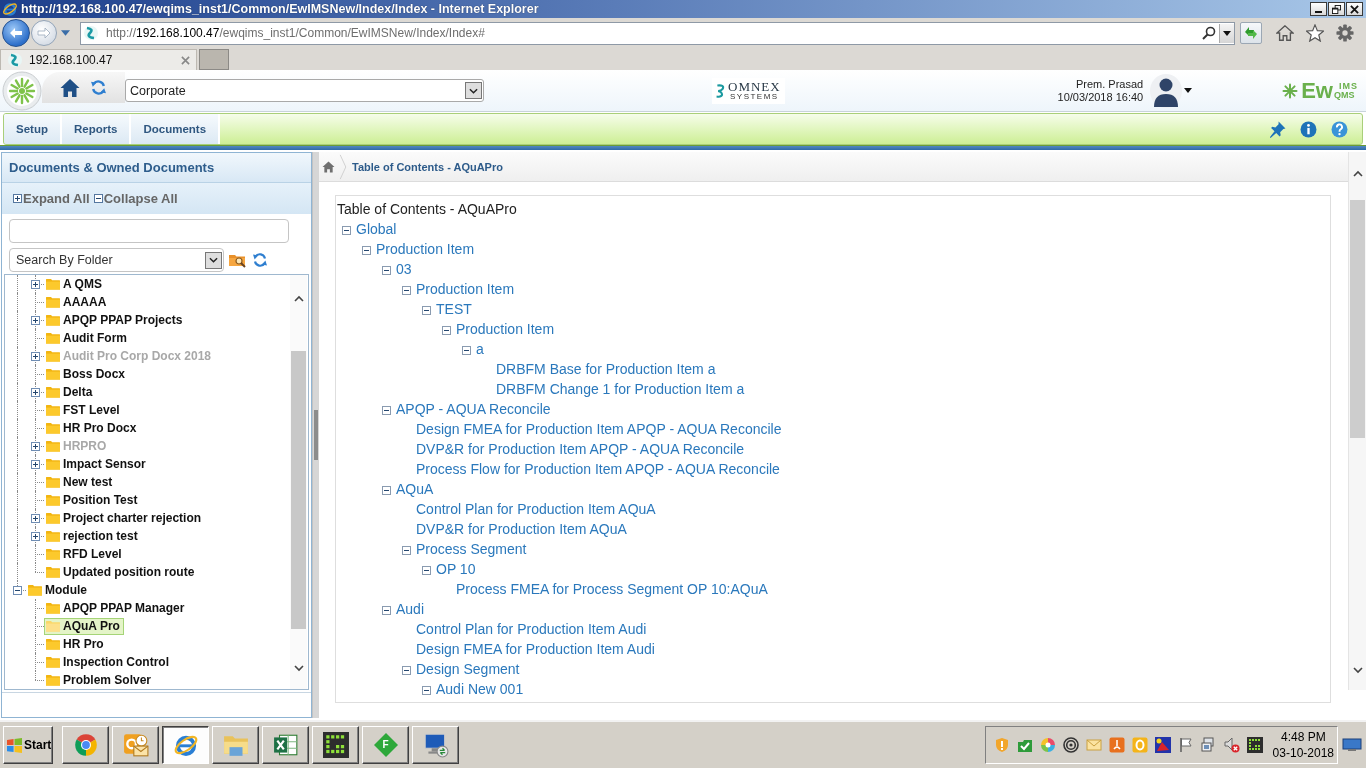 The height and width of the screenshot is (768, 1366). What do you see at coordinates (149, 231) in the screenshot?
I see `search-field` at bounding box center [149, 231].